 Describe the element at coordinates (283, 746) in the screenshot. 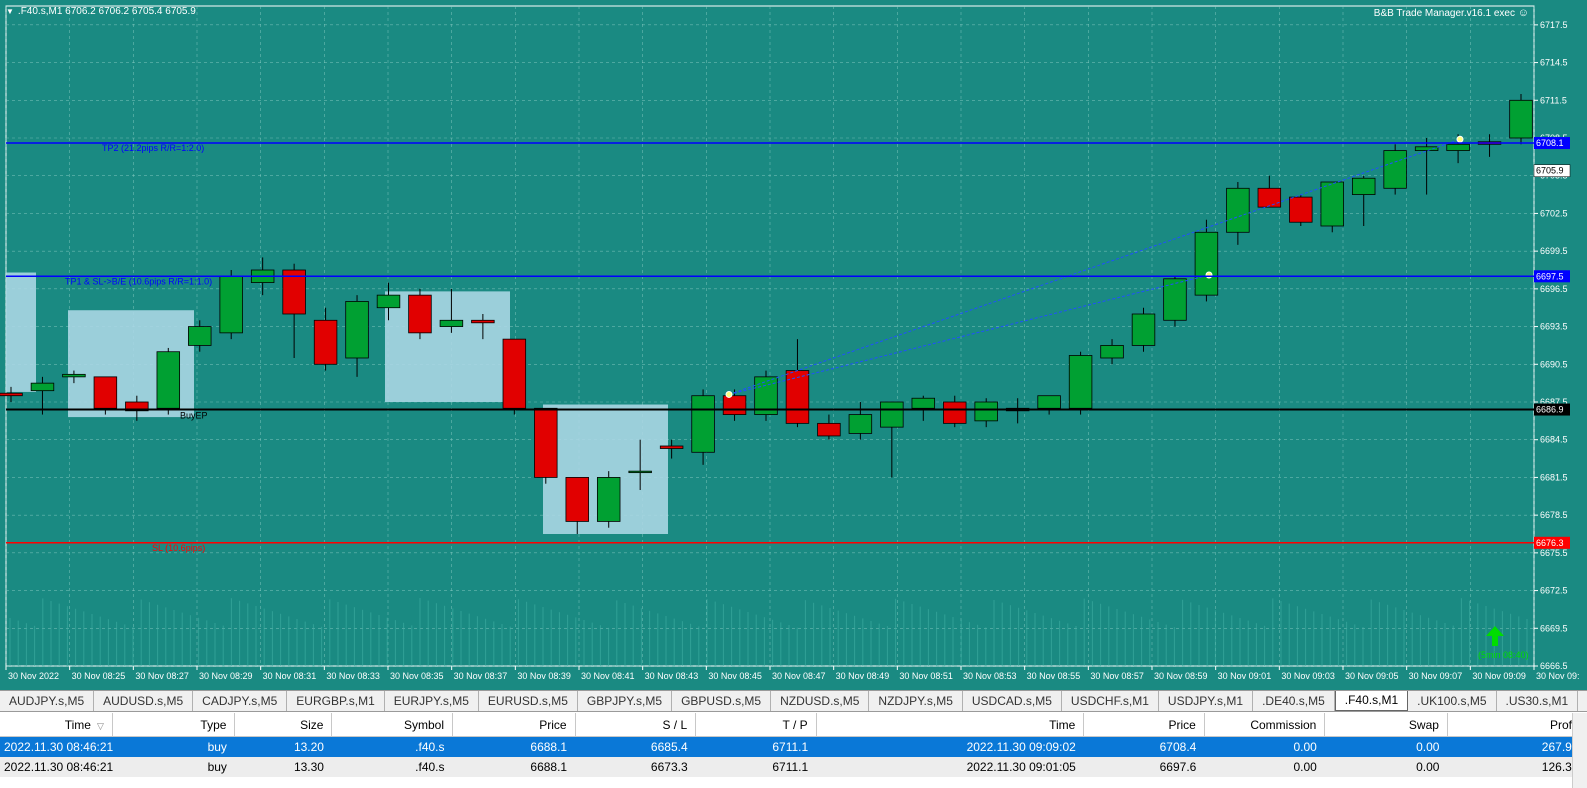

I see `table-cell: 13.20` at that location.